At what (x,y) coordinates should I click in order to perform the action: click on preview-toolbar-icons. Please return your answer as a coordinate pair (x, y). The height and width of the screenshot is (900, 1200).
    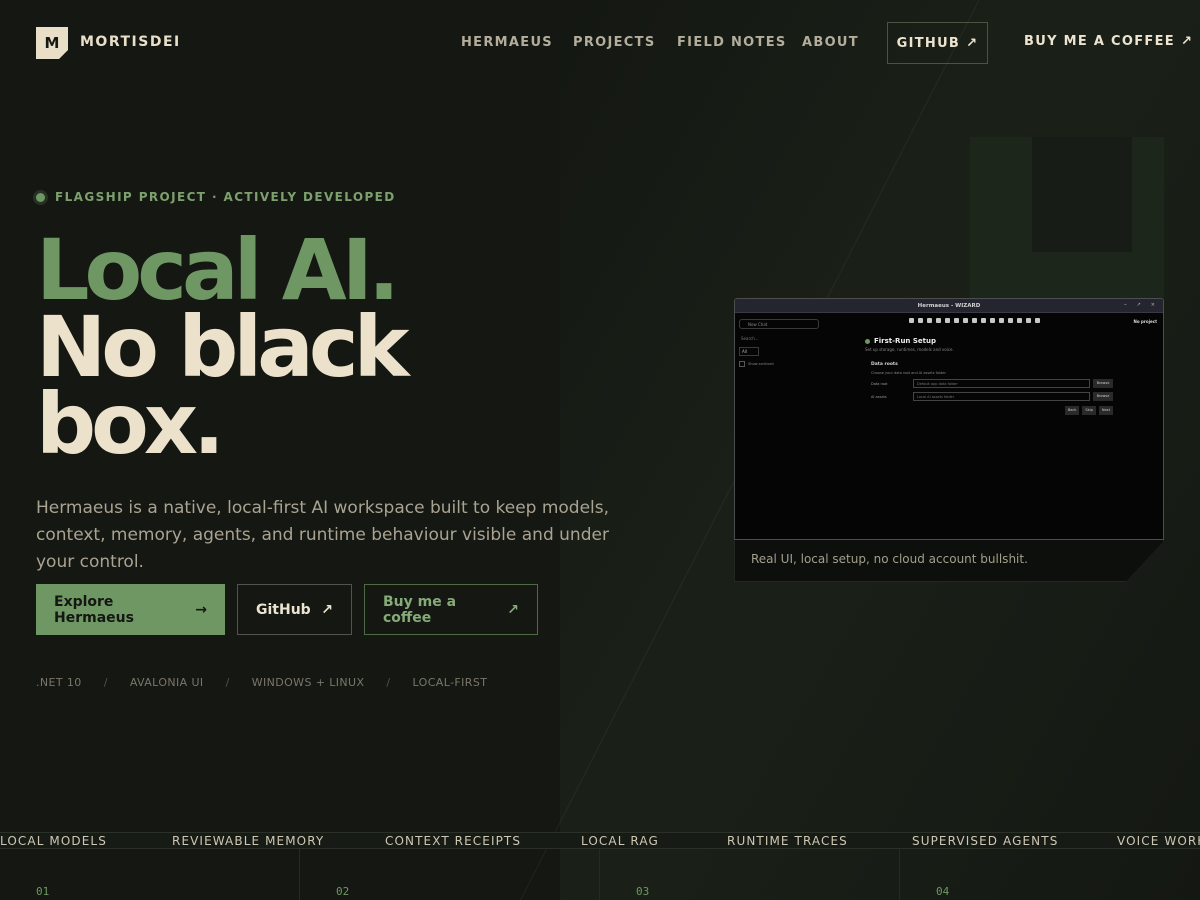
    Looking at the image, I should click on (974, 320).